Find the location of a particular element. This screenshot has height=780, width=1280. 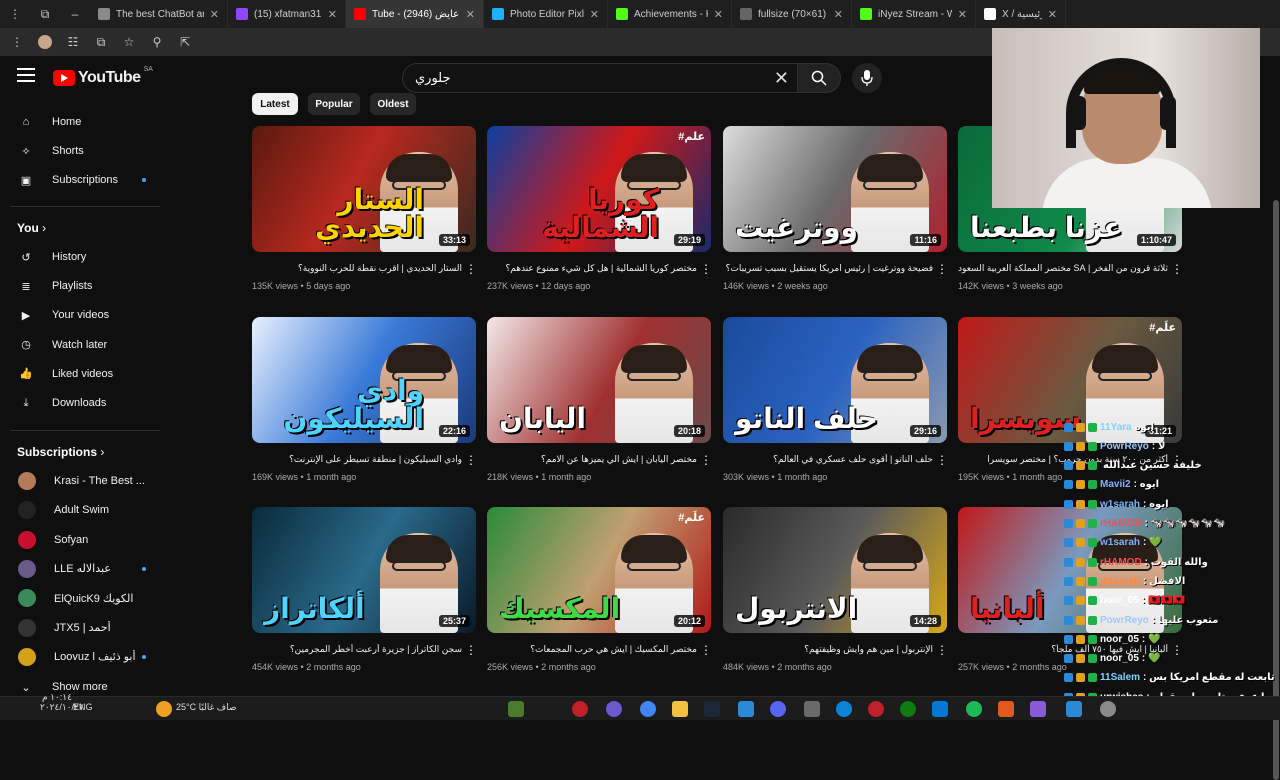

chip-latest: Latest is located at coordinates (275, 104).